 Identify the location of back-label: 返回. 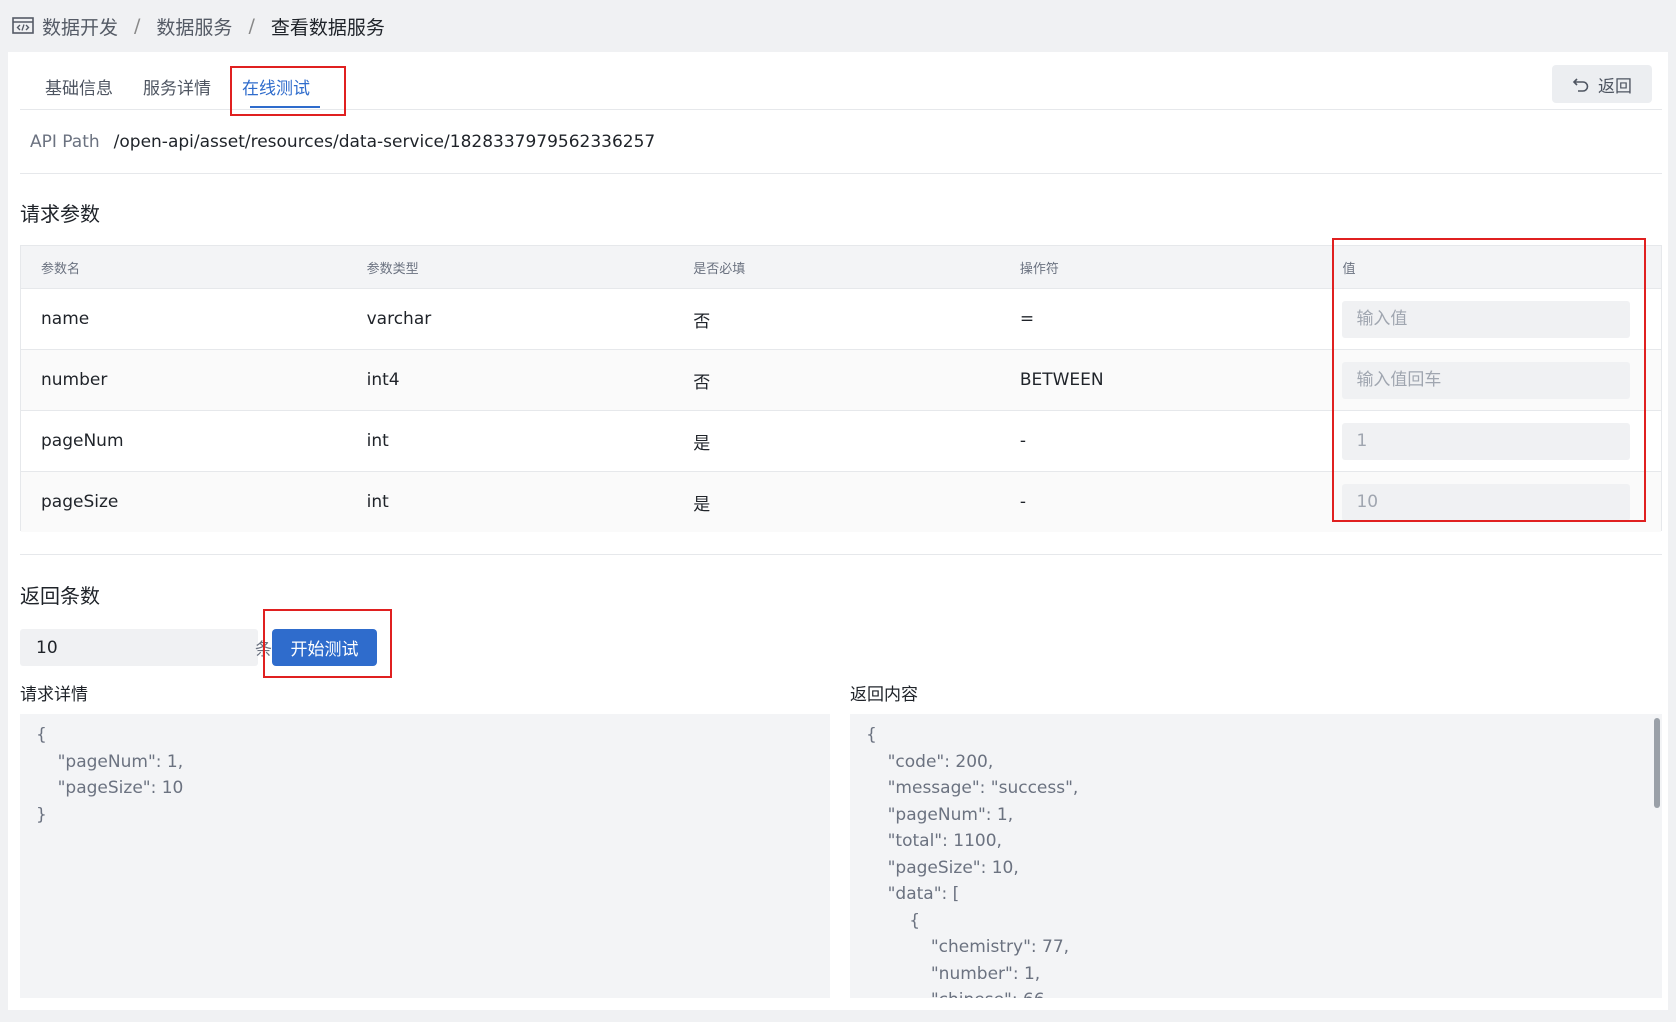
(1615, 86).